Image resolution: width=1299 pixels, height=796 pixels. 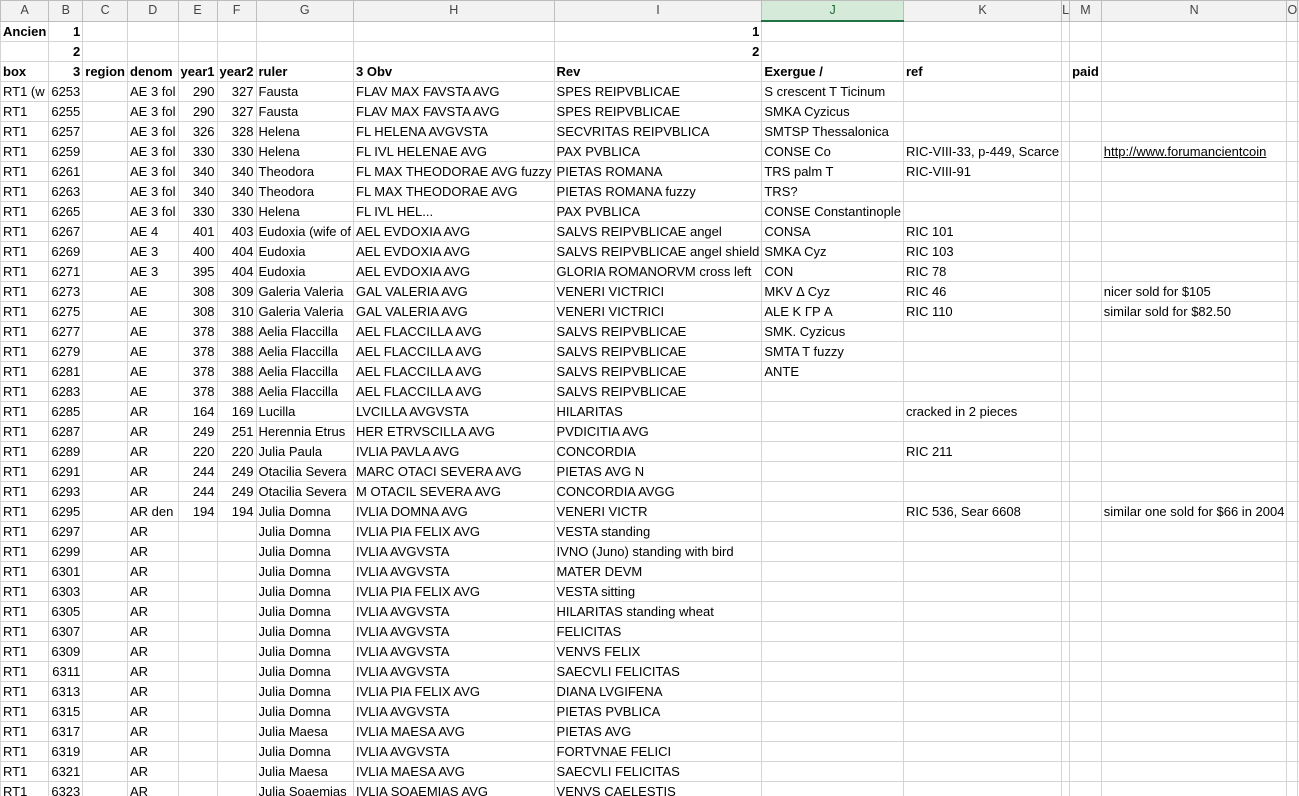 What do you see at coordinates (304, 351) in the screenshot?
I see `cell-g: Aelia Flaccilla` at bounding box center [304, 351].